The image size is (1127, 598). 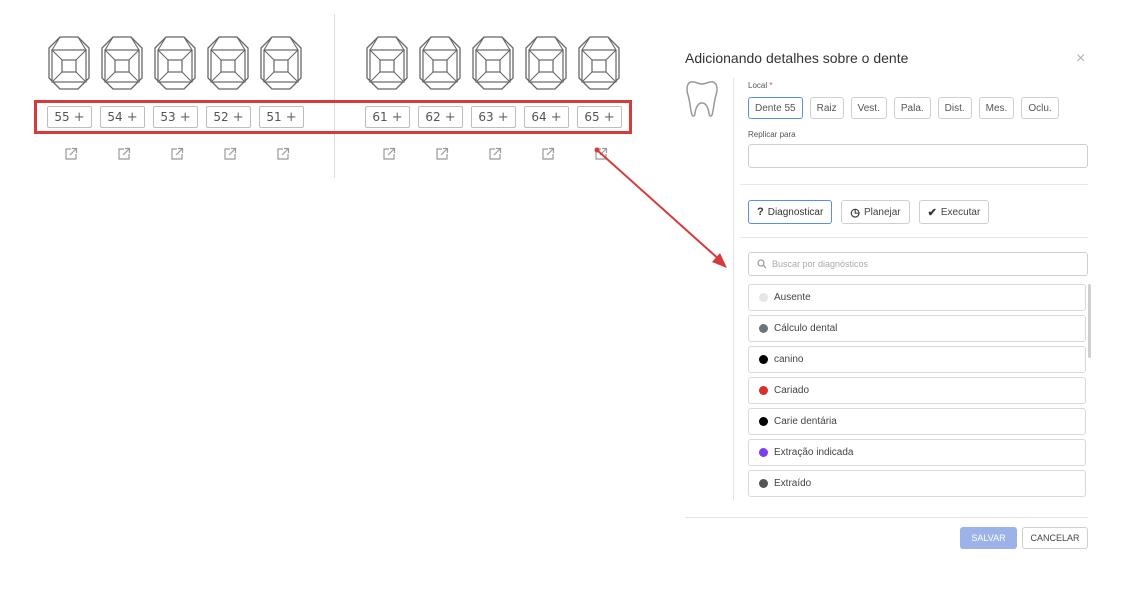 I want to click on action-tabs: ? Diagnosticar ◷ Planejar ✔ Executar, so click(x=869, y=212).